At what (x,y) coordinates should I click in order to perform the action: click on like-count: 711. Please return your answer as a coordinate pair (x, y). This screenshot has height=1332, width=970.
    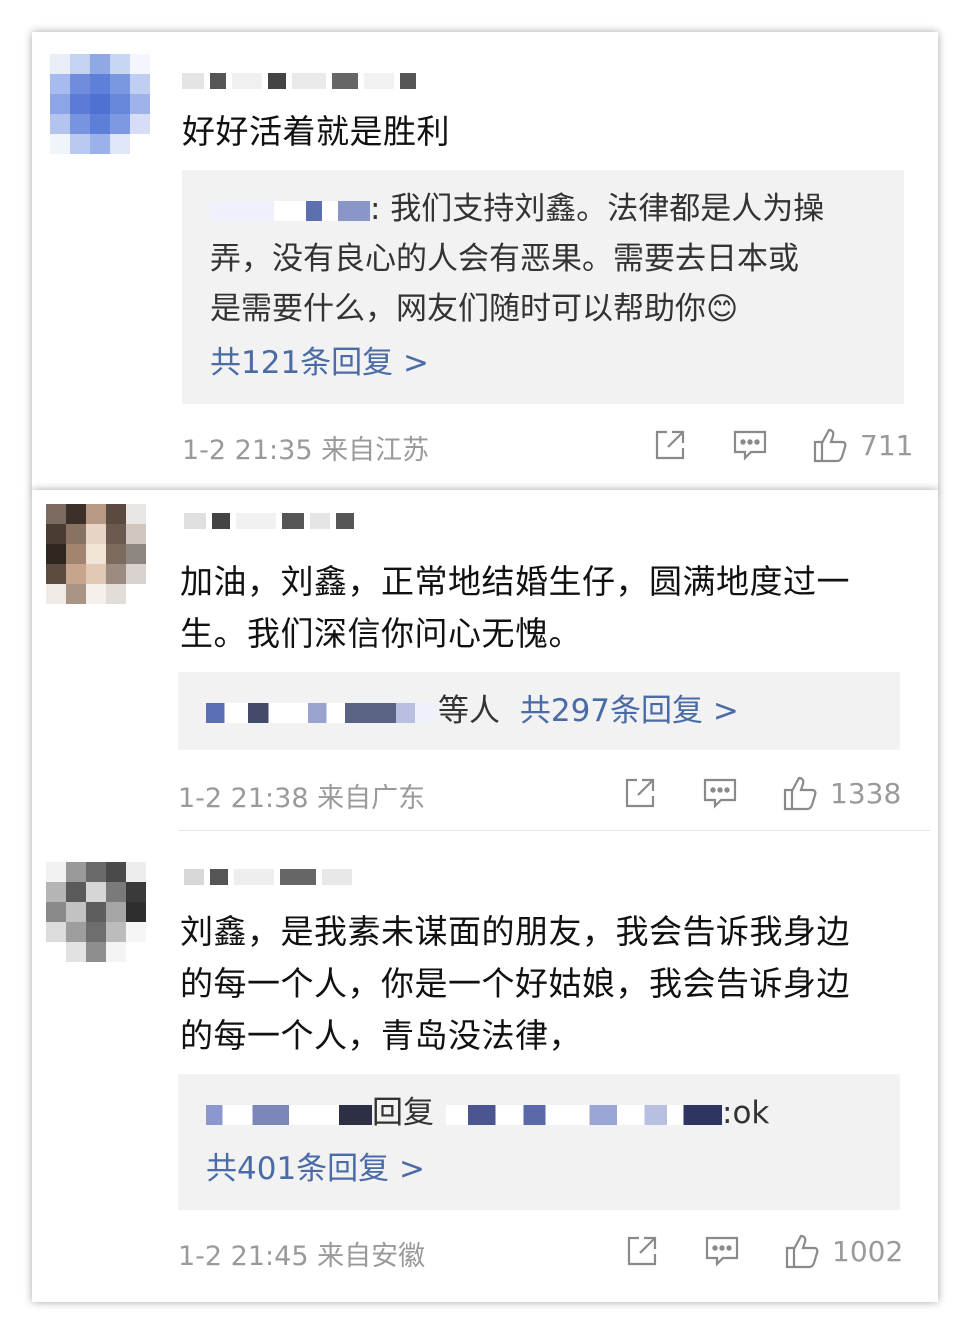
    Looking at the image, I should click on (887, 445).